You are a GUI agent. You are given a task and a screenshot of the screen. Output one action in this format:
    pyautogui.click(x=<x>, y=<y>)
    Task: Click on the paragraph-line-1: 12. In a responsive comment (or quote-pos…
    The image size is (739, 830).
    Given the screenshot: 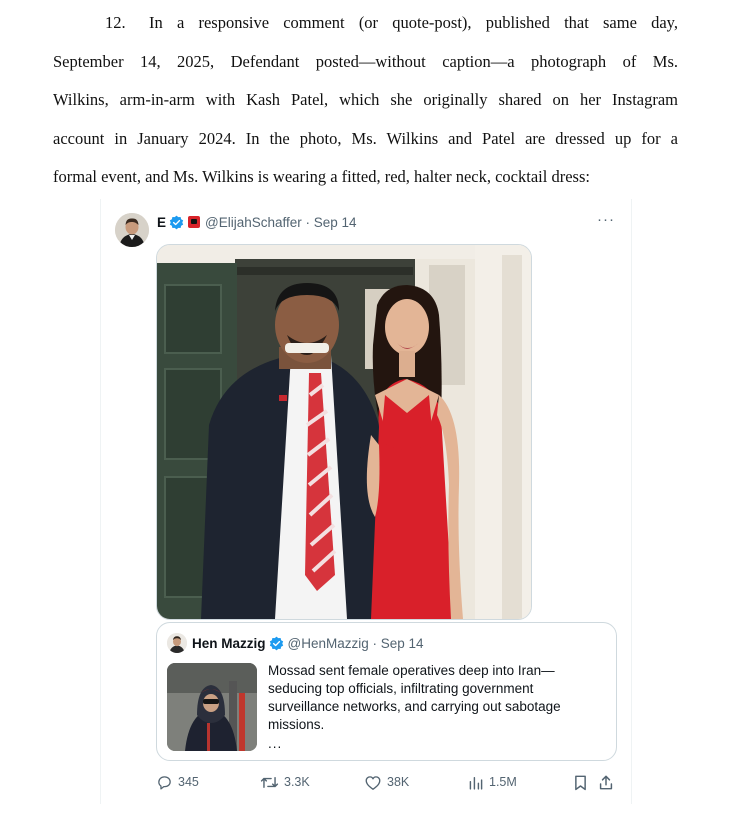 What is the action you would take?
    pyautogui.click(x=365, y=23)
    